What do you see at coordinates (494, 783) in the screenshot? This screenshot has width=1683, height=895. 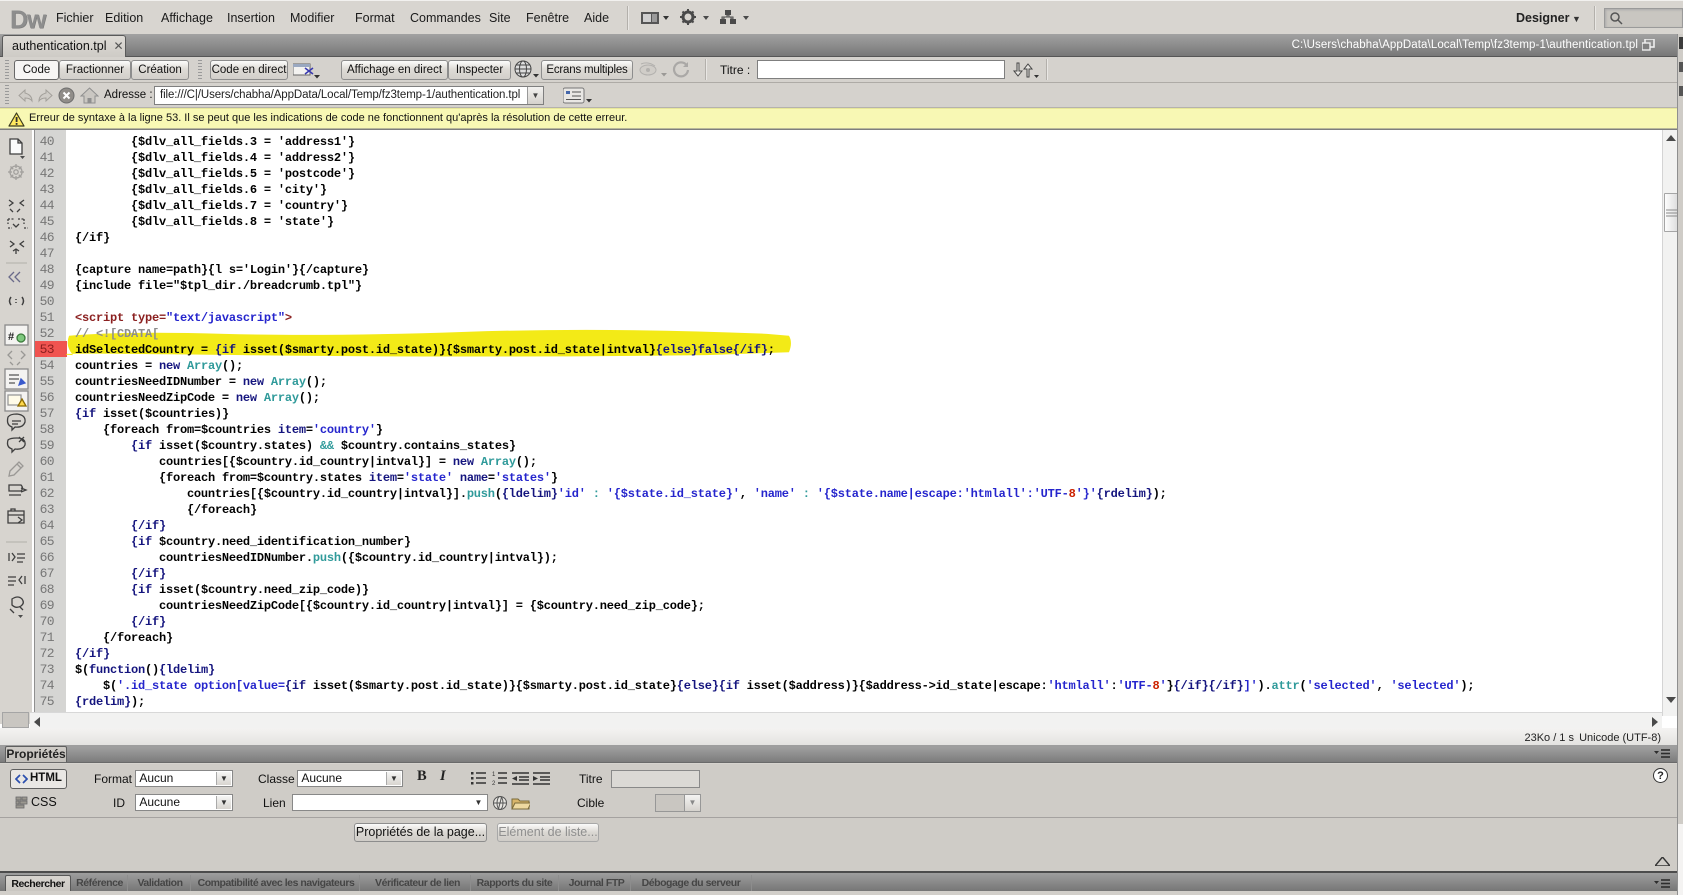 I see `svg-text: 2` at bounding box center [494, 783].